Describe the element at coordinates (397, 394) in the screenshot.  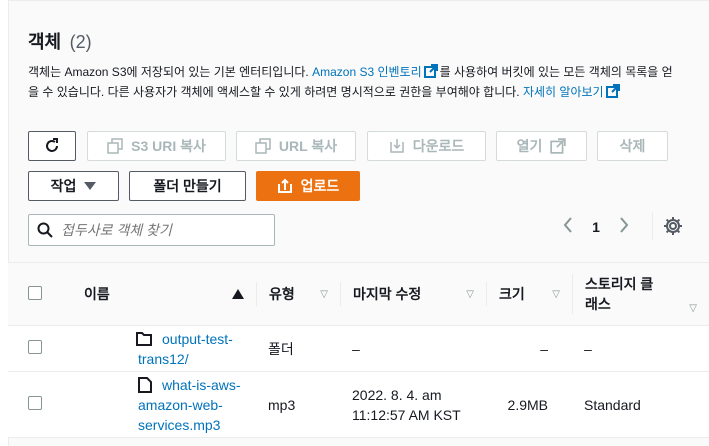
I see `modified-date: 2022. 8. 4. am` at that location.